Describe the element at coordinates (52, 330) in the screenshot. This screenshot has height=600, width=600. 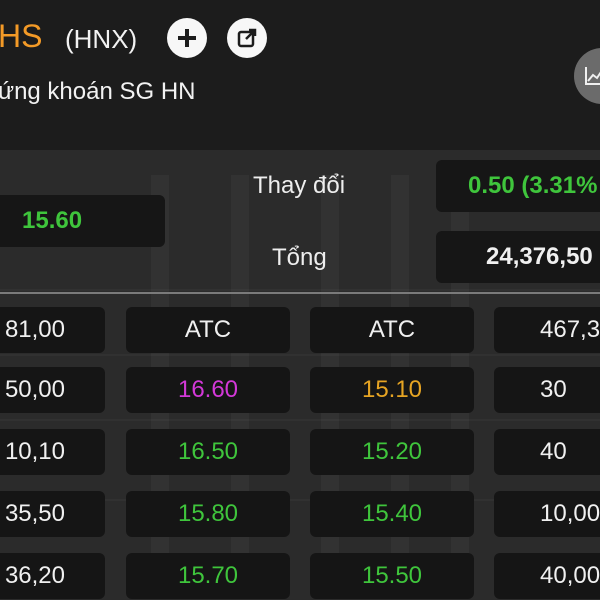
I see `bid-volume: 81,00` at that location.